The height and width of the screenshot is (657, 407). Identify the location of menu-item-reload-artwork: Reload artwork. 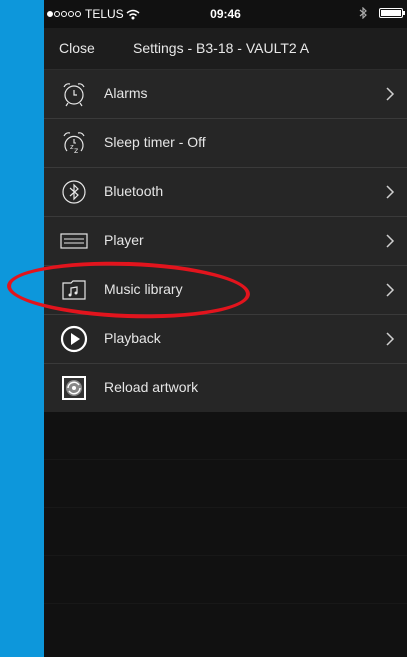
(225, 388).